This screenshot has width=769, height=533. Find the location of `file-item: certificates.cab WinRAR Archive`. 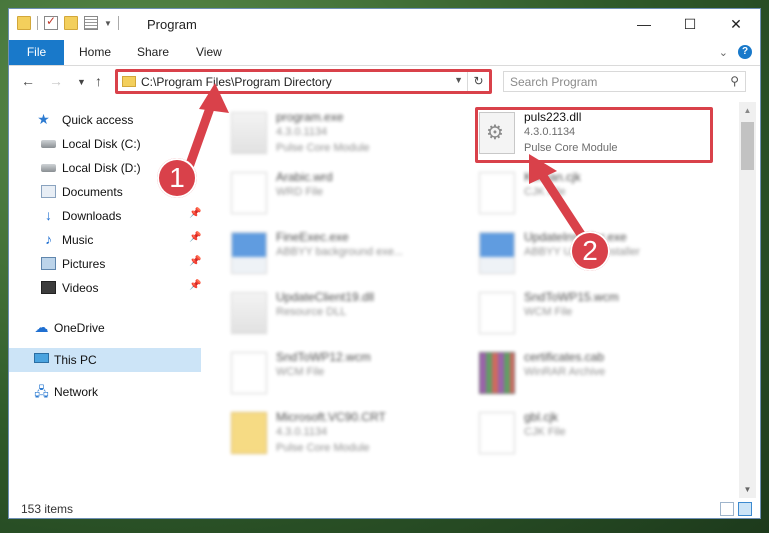

file-item: certificates.cab WinRAR Archive is located at coordinates (577, 377).